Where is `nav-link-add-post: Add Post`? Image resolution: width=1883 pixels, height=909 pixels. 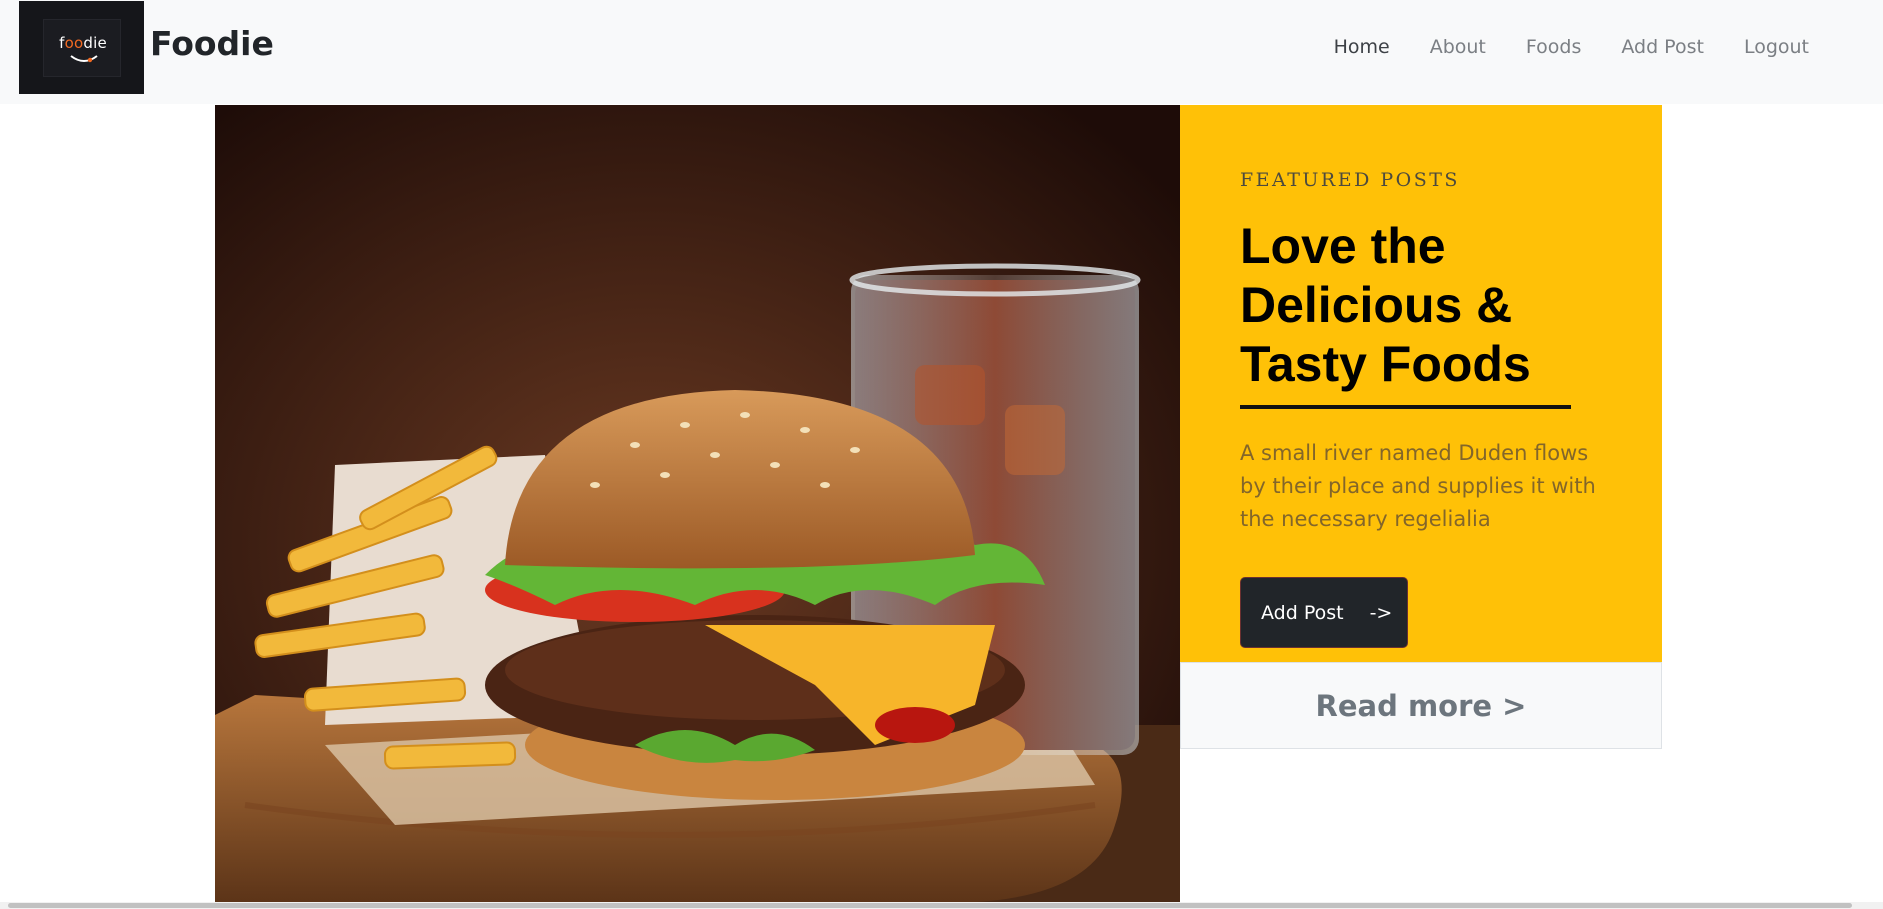 nav-link-add-post: Add Post is located at coordinates (1662, 47).